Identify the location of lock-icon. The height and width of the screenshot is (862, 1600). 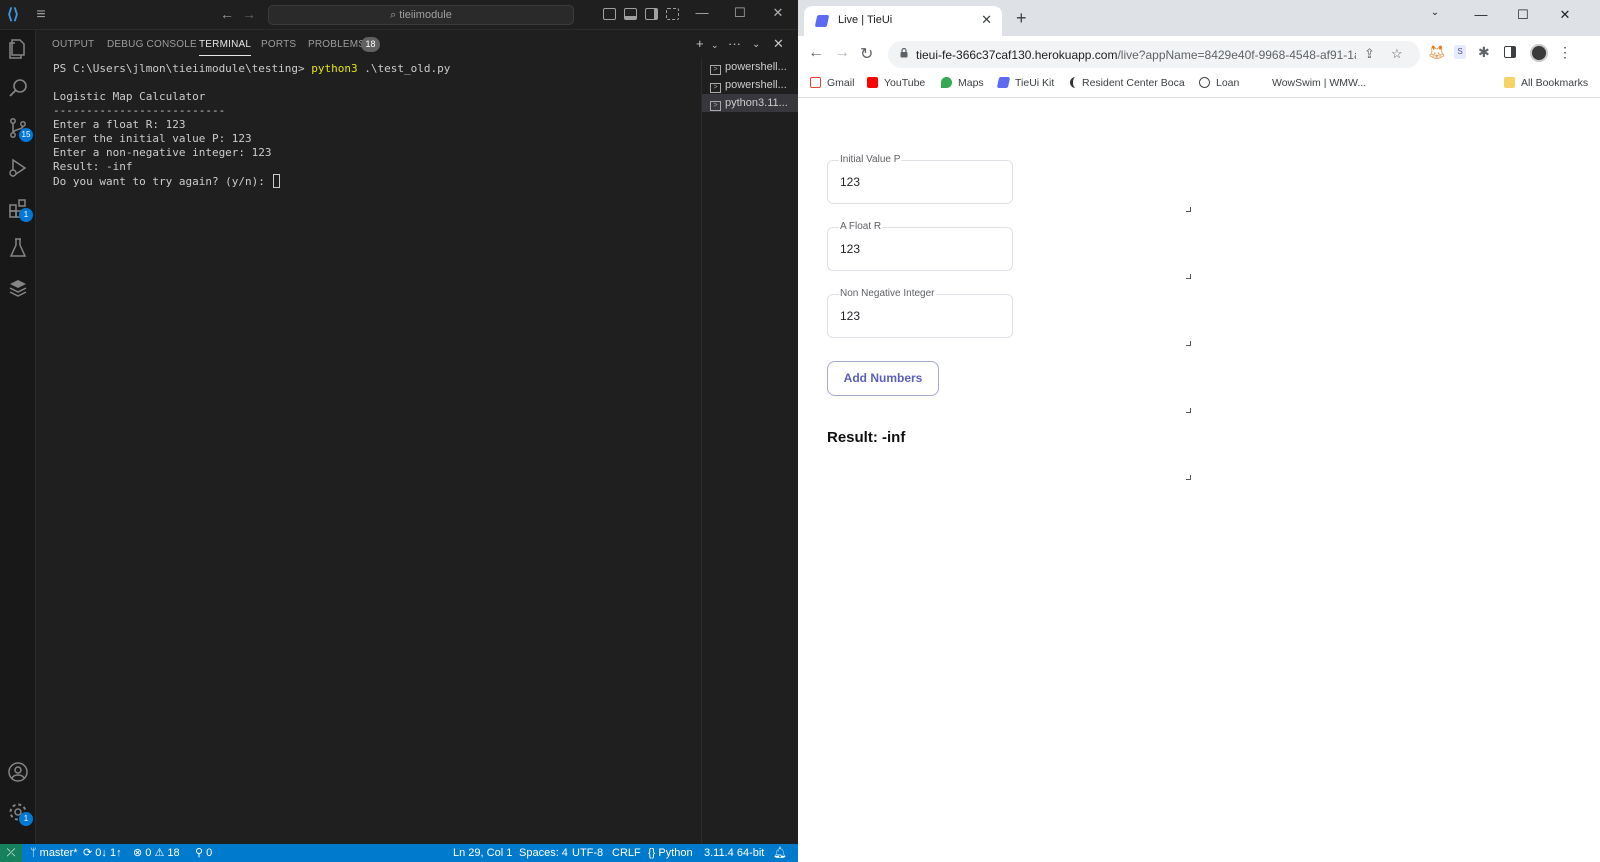
(904, 53).